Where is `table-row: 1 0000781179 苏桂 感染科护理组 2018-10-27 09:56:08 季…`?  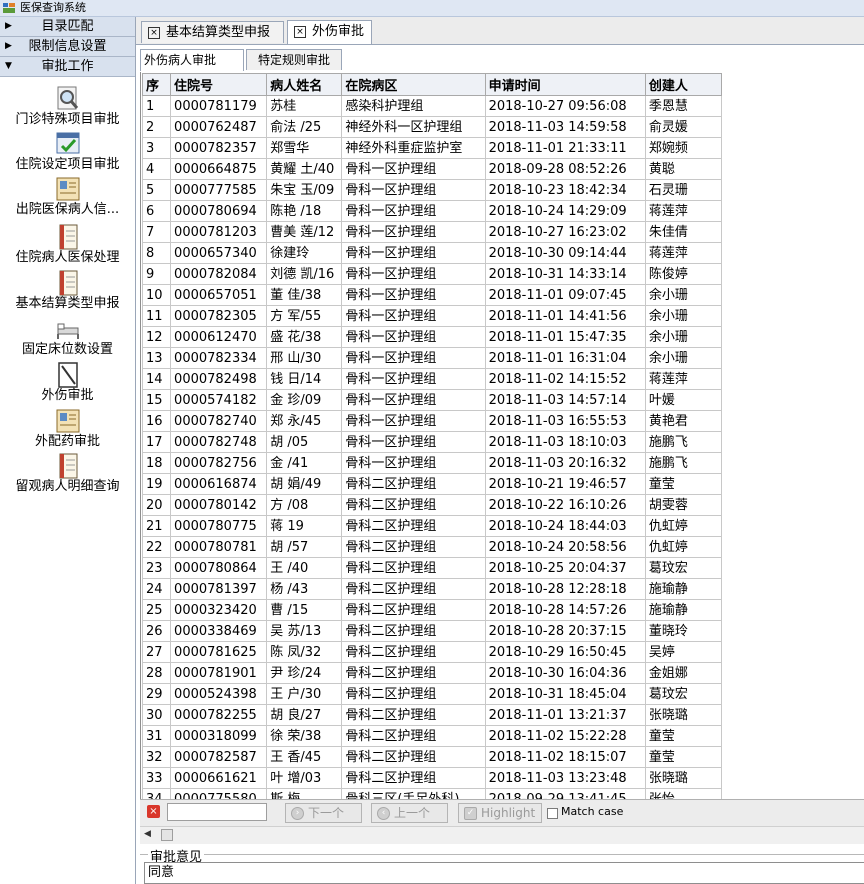
table-row: 1 0000781179 苏桂 感染科护理组 2018-10-27 09:56:08 季… is located at coordinates (432, 106).